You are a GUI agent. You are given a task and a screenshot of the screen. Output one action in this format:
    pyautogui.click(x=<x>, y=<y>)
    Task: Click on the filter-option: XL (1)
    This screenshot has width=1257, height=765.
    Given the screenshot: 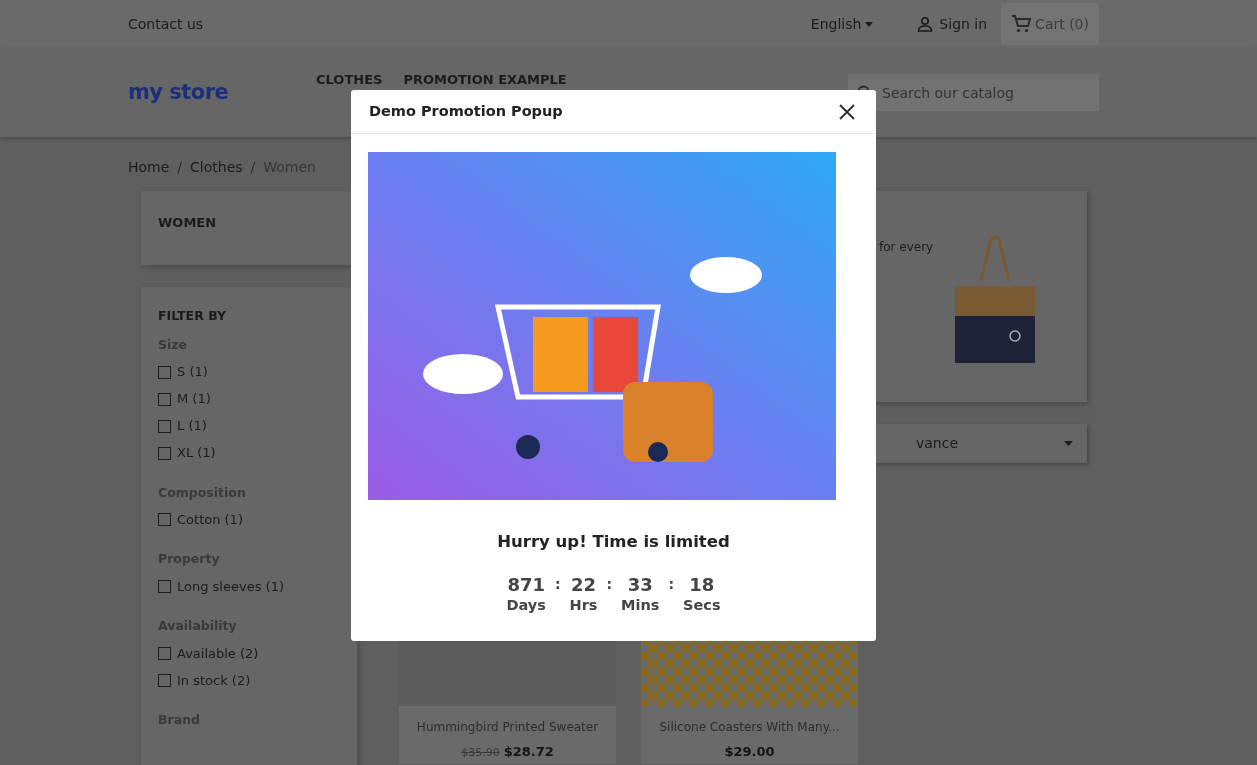 What is the action you would take?
    pyautogui.click(x=249, y=453)
    